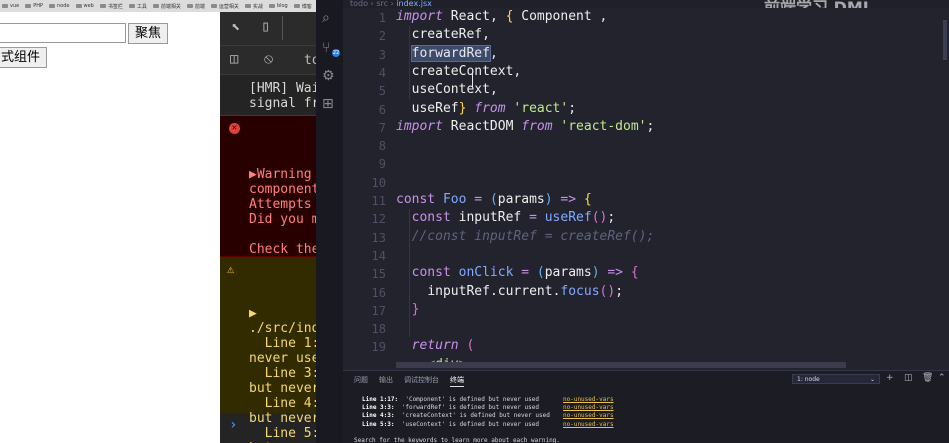 The height and width of the screenshot is (443, 949). I want to click on bookmark-item: 实战, so click(253, 6).